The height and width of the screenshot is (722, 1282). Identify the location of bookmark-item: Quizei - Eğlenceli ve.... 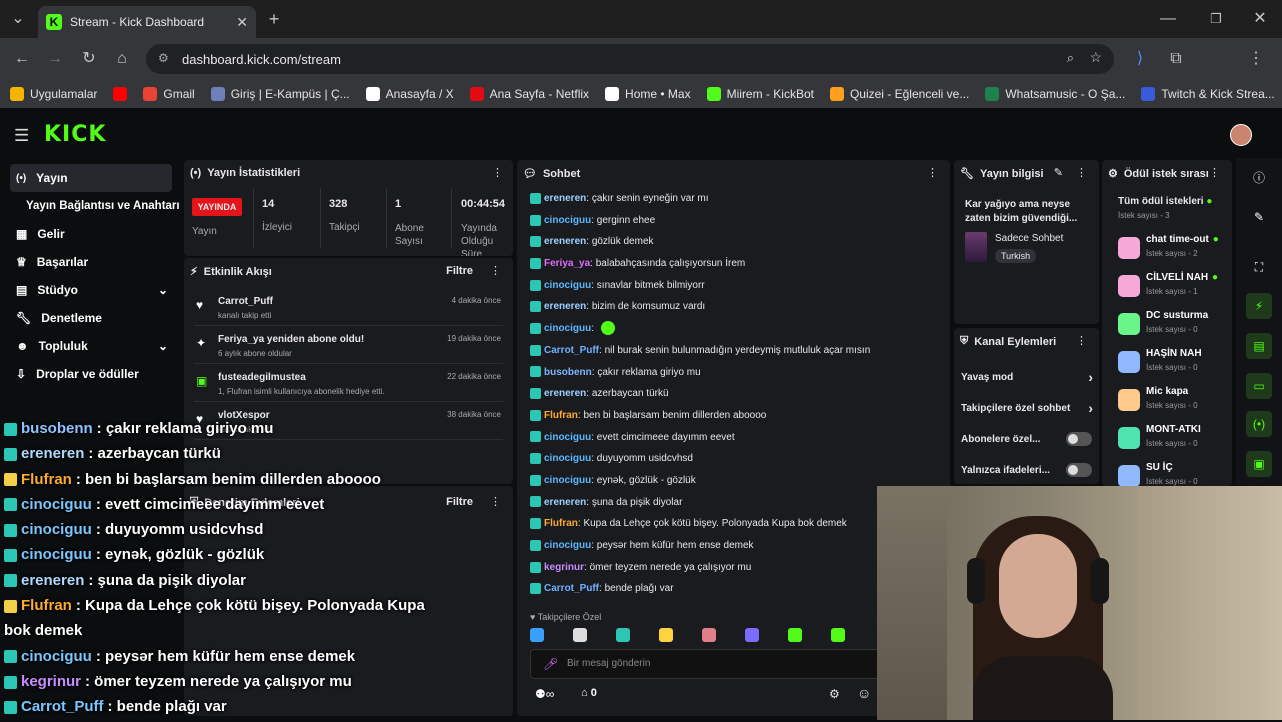
(899, 94).